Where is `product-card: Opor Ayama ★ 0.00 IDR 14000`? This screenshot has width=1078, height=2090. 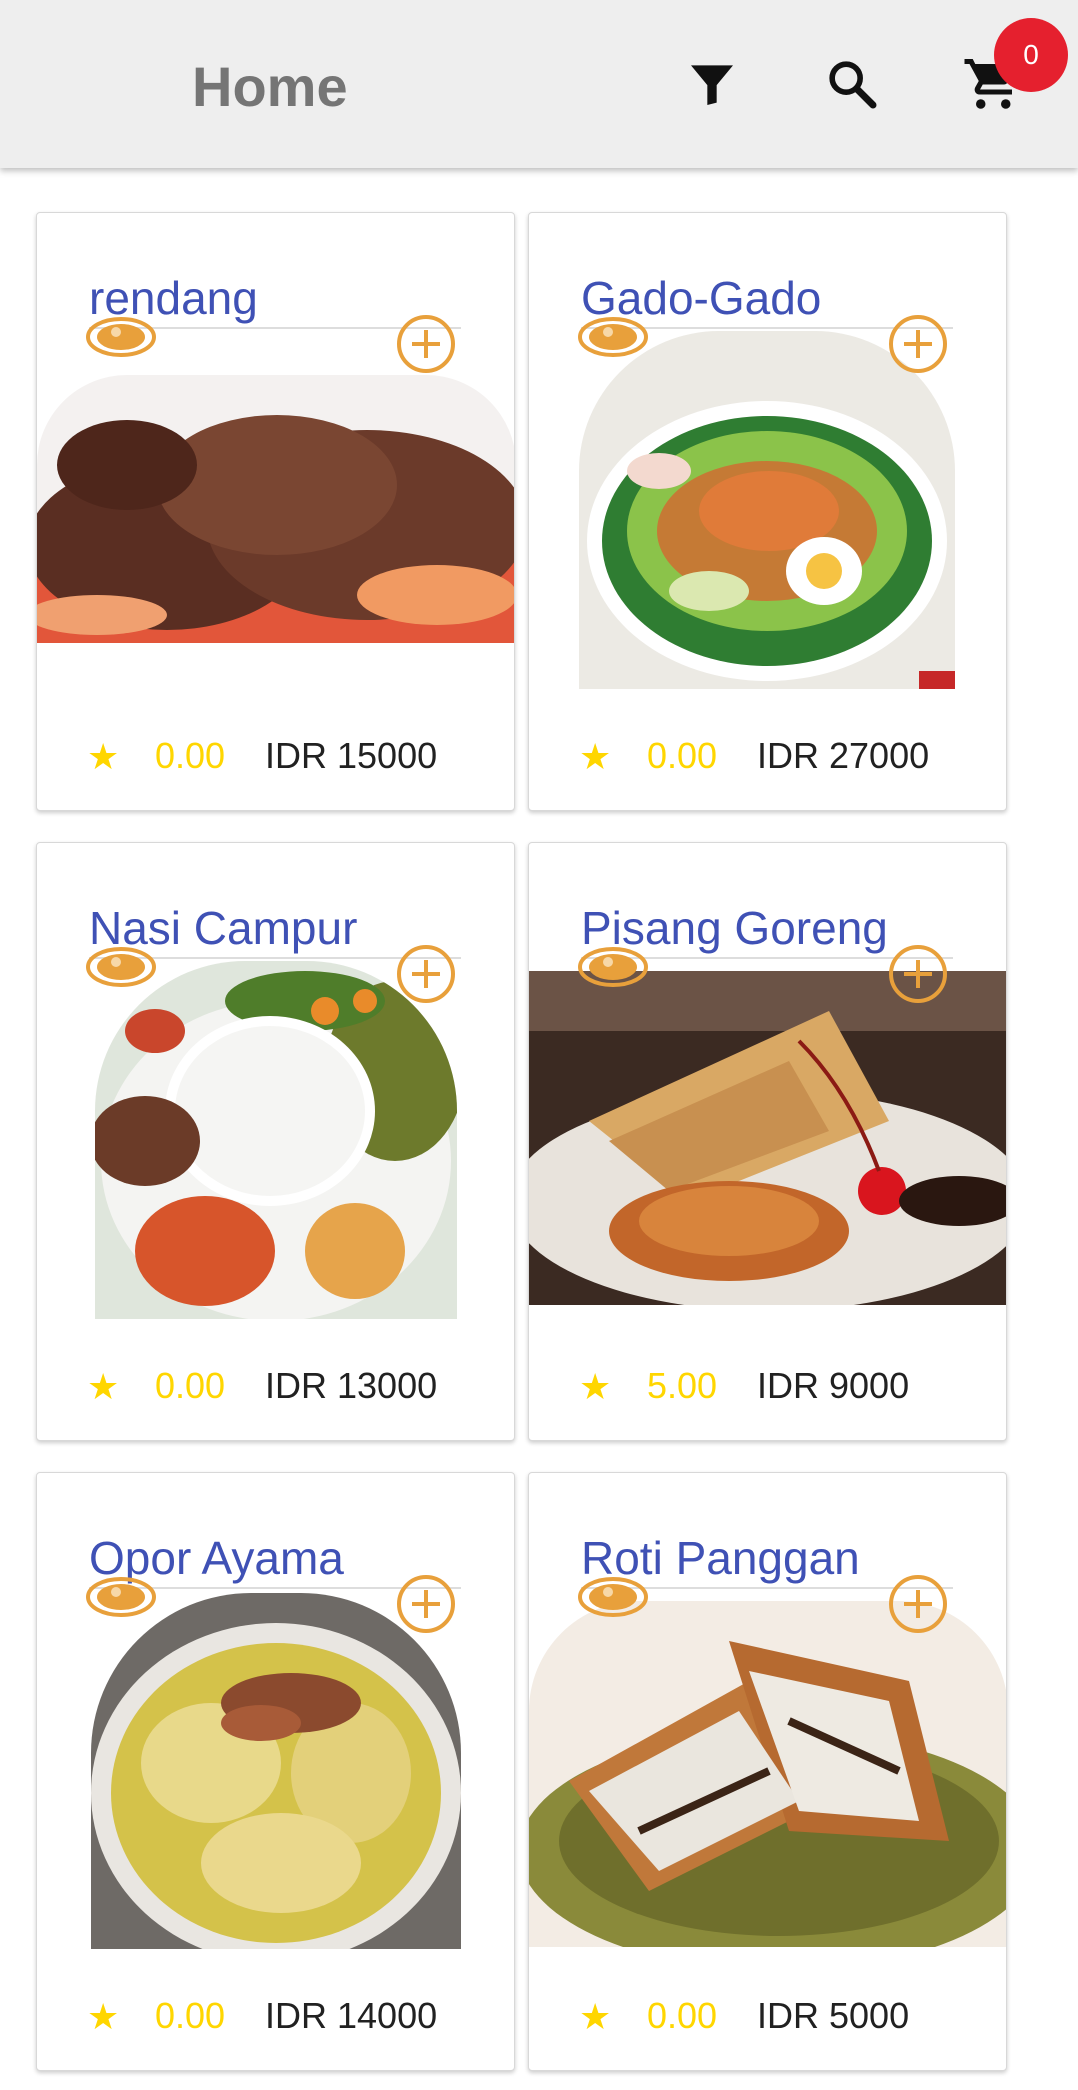
product-card: Opor Ayama ★ 0.00 IDR 14000 is located at coordinates (275, 1771).